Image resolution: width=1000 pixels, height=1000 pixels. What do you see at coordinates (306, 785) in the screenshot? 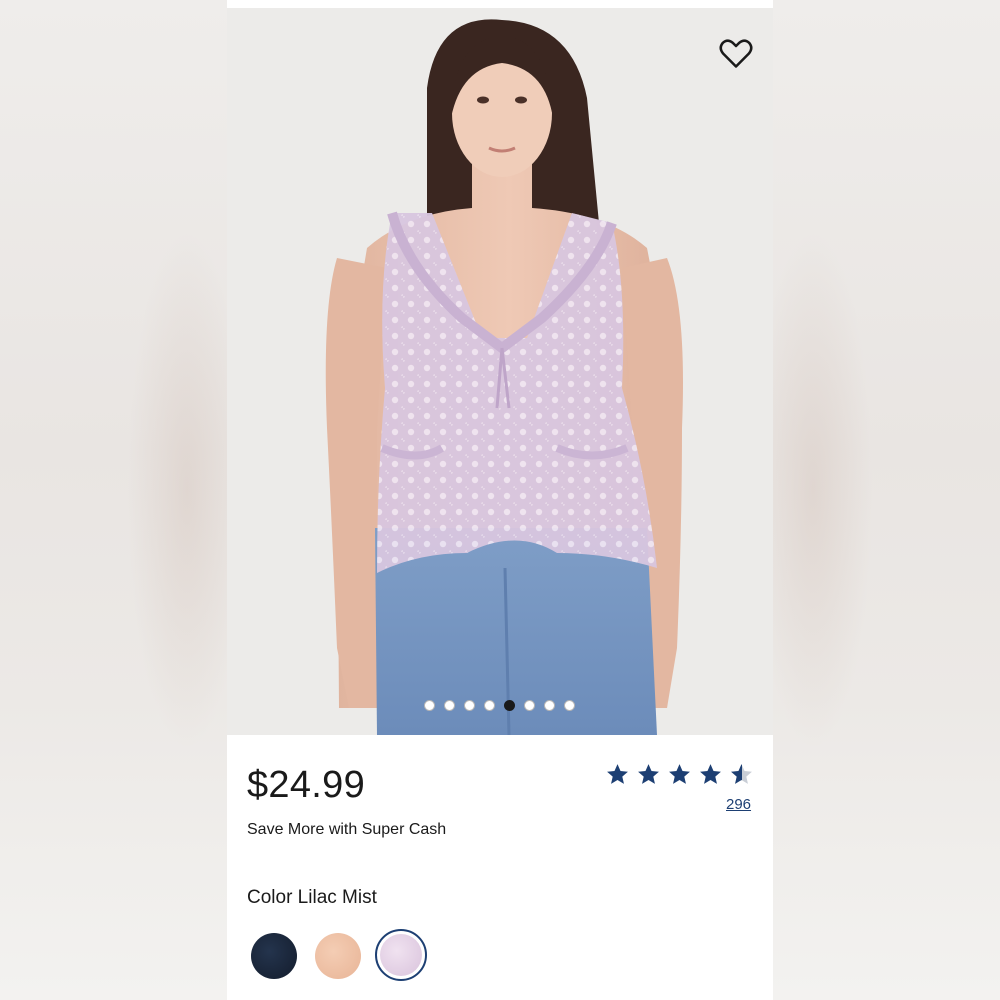
I see `product-price: $24.99` at bounding box center [306, 785].